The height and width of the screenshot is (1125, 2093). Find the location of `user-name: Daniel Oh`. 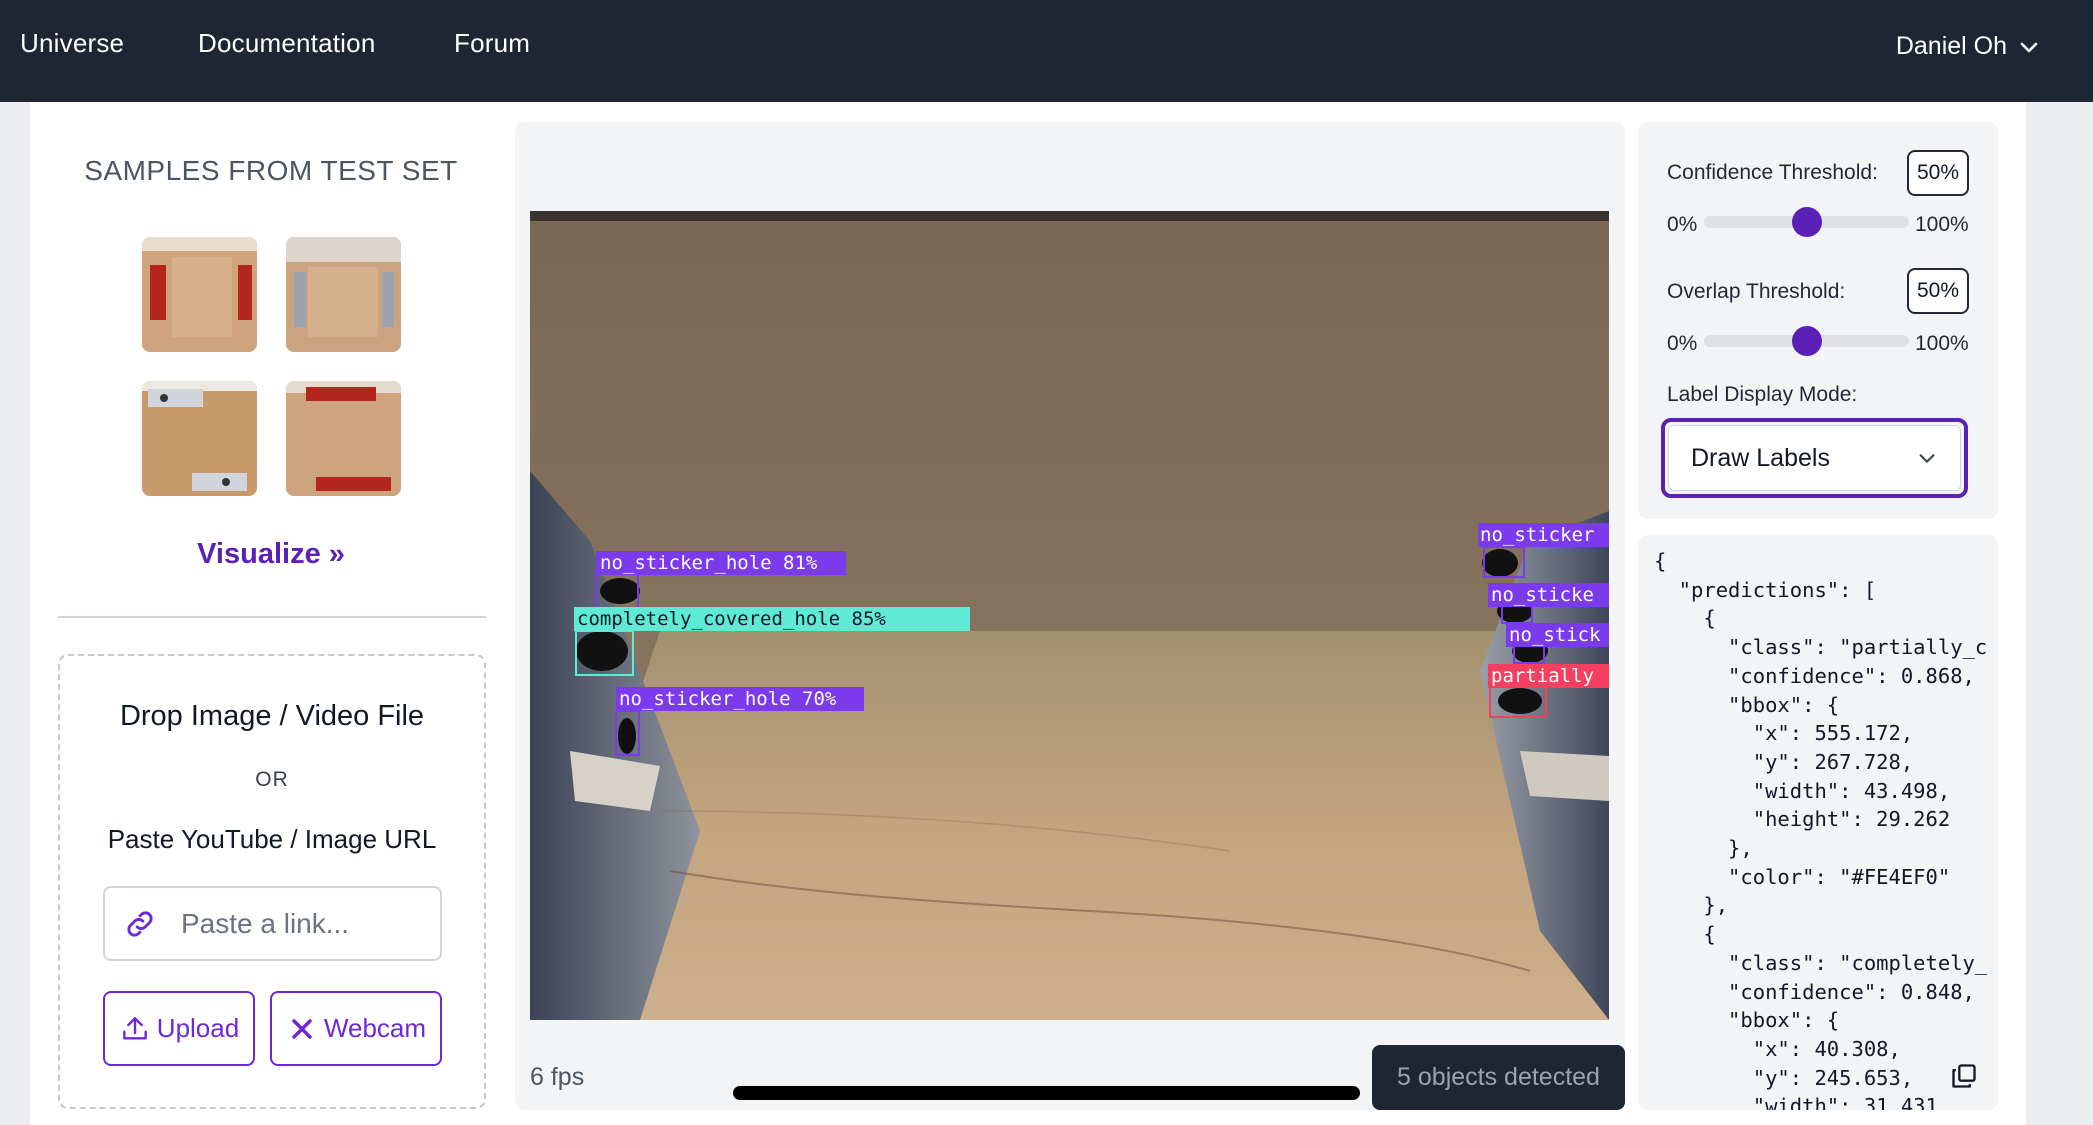

user-name: Daniel Oh is located at coordinates (1951, 46).